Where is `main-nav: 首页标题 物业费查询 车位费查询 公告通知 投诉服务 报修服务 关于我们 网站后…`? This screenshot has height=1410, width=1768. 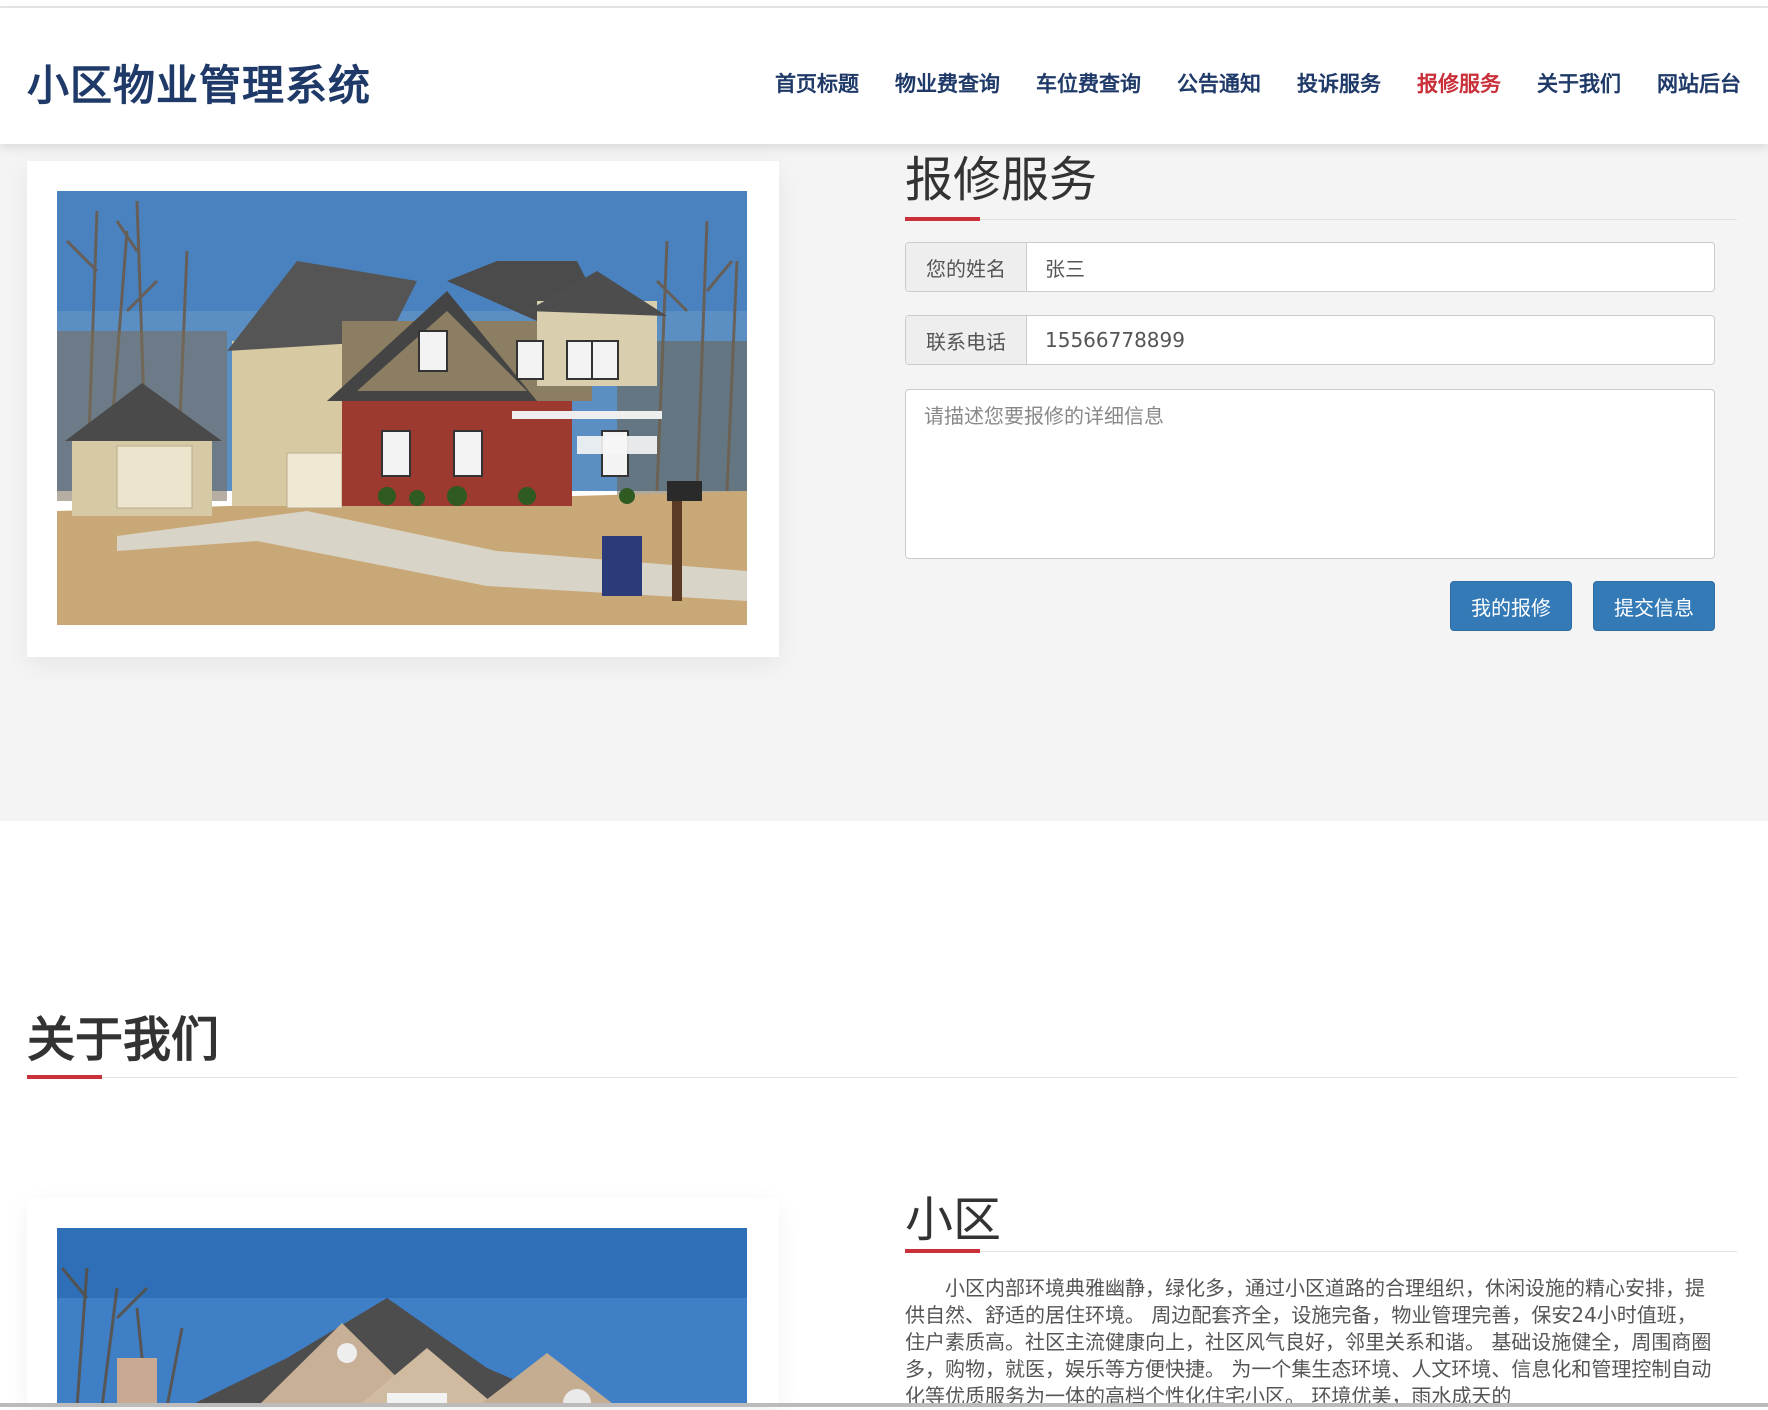 main-nav: 首页标题 物业费查询 车位费查询 公告通知 投诉服务 报修服务 关于我们 网站后… is located at coordinates (1240, 83).